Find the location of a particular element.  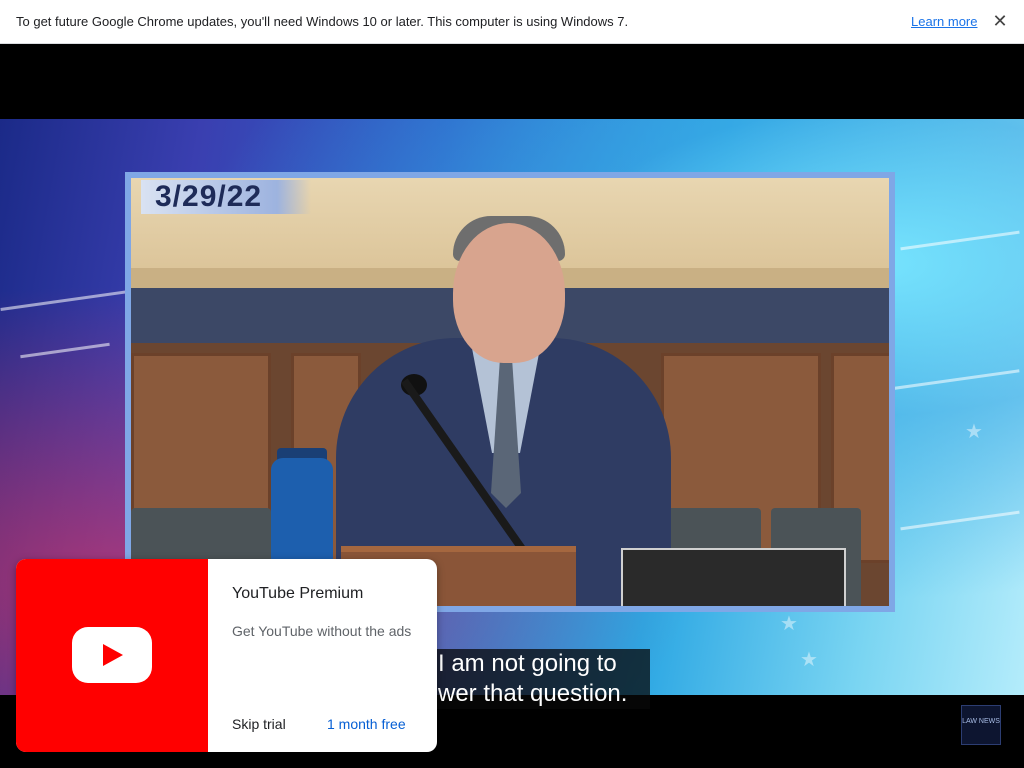

play-icon is located at coordinates (113, 655).